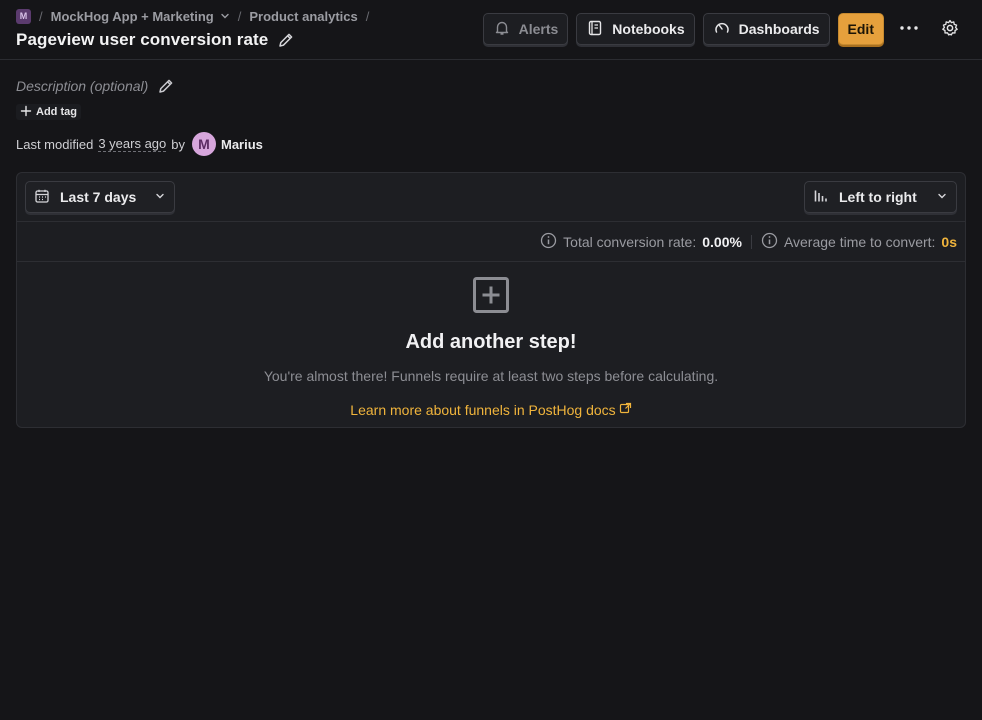 The height and width of the screenshot is (720, 982). What do you see at coordinates (821, 197) in the screenshot?
I see `bar-chart-icon` at bounding box center [821, 197].